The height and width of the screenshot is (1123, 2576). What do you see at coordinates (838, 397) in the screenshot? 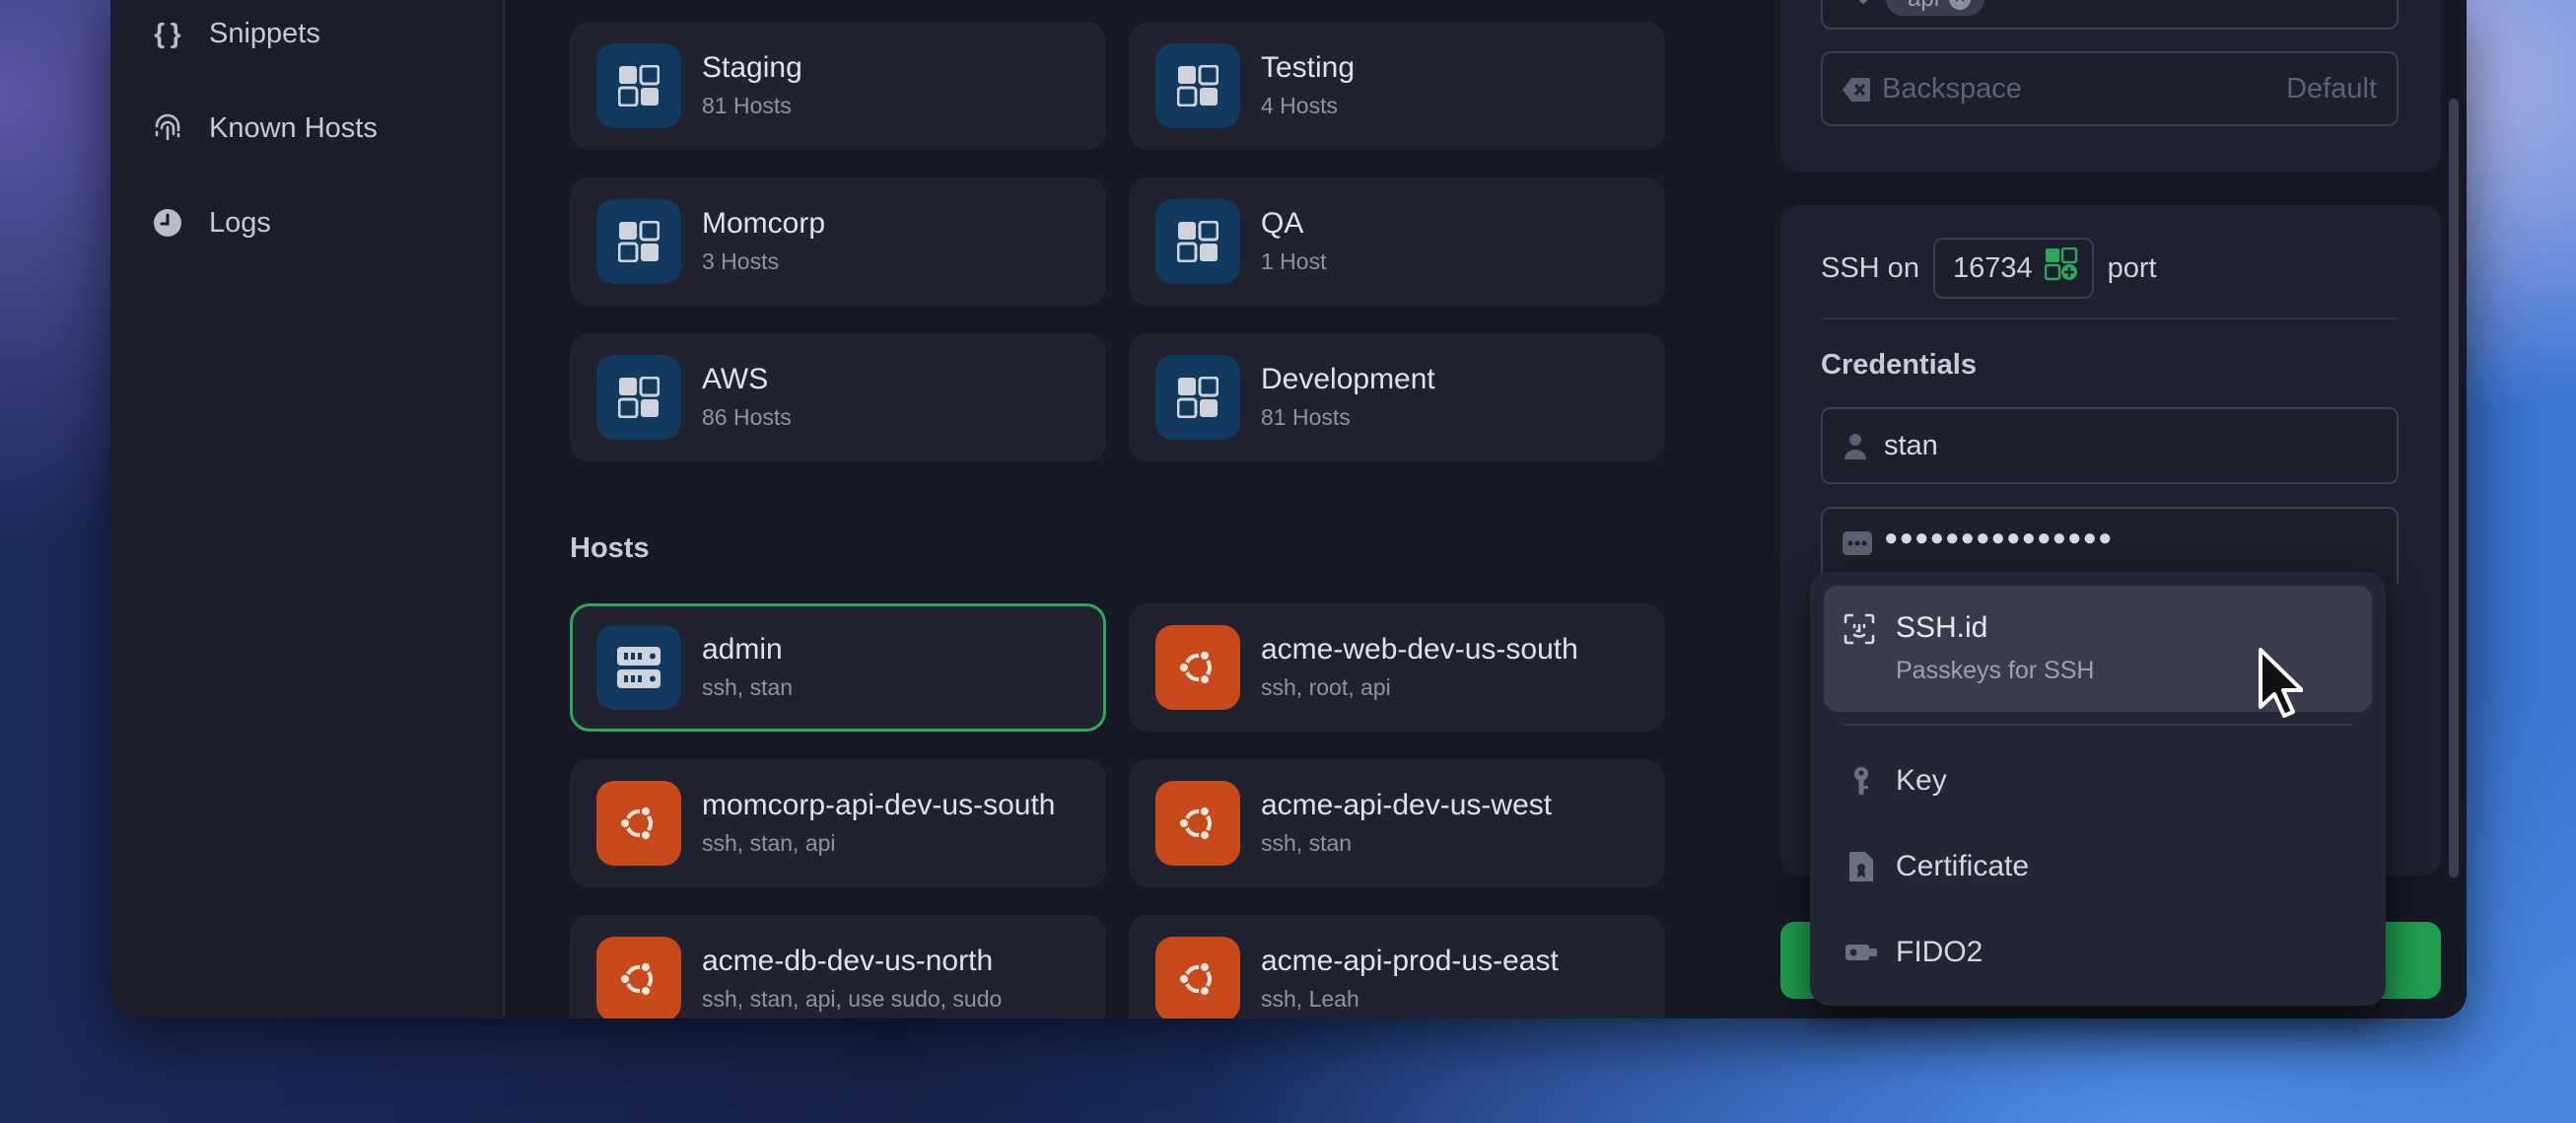
I see `group-card-aws: AWS 86 Hosts` at bounding box center [838, 397].